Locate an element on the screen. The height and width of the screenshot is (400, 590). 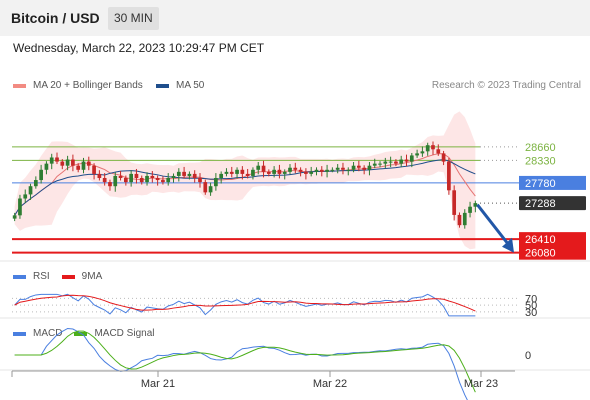
level-label-28330: 28330 is located at coordinates (540, 161).